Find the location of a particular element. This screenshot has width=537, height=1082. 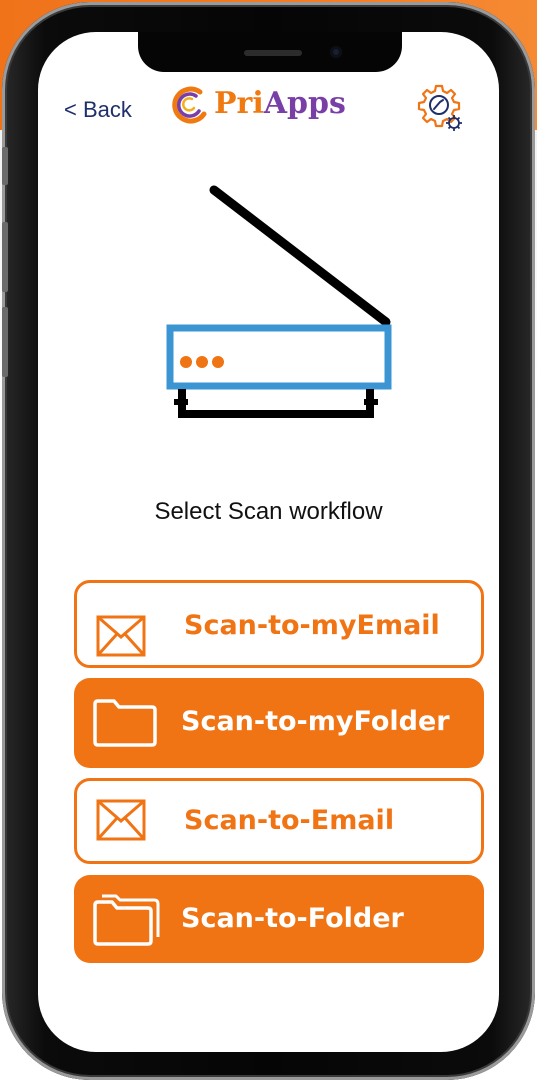

phone-notch is located at coordinates (270, 52).